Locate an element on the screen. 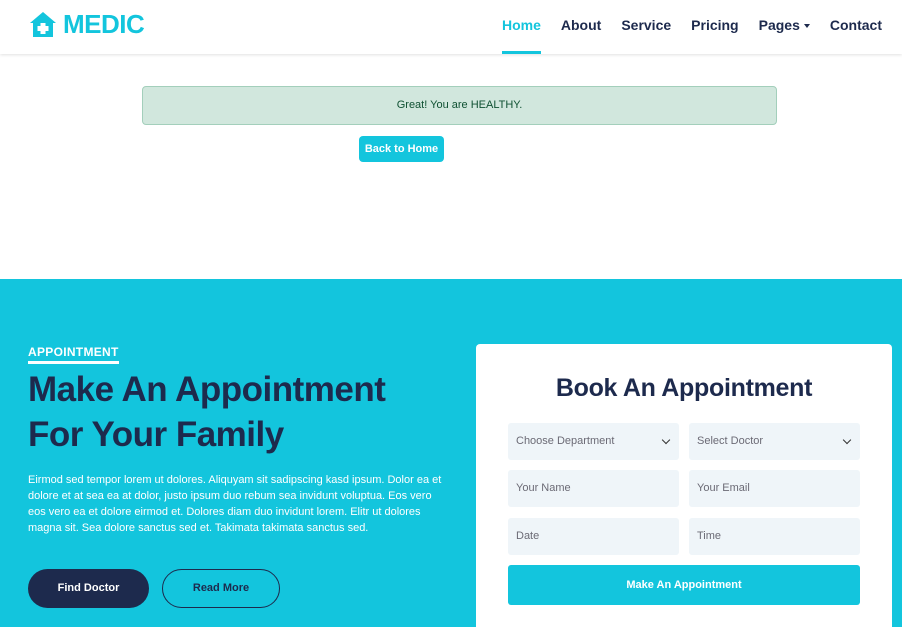  nav-contact-label: Contact is located at coordinates (855, 25).